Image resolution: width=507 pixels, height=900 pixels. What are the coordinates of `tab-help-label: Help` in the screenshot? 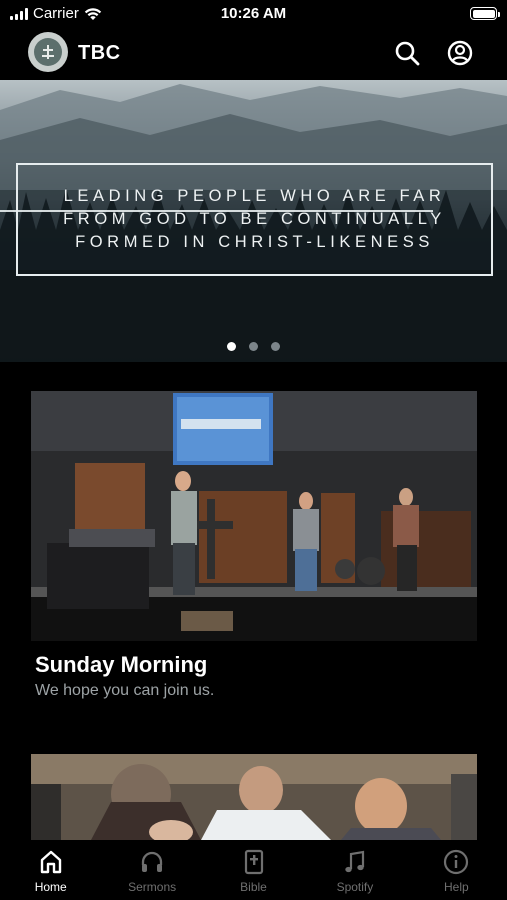 It's located at (456, 887).